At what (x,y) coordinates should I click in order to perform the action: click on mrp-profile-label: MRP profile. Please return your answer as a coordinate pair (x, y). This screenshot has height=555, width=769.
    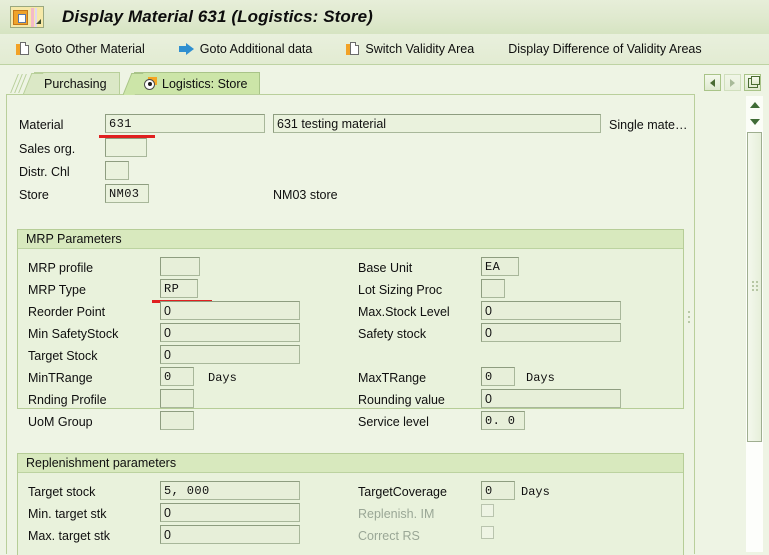
    Looking at the image, I should click on (61, 267).